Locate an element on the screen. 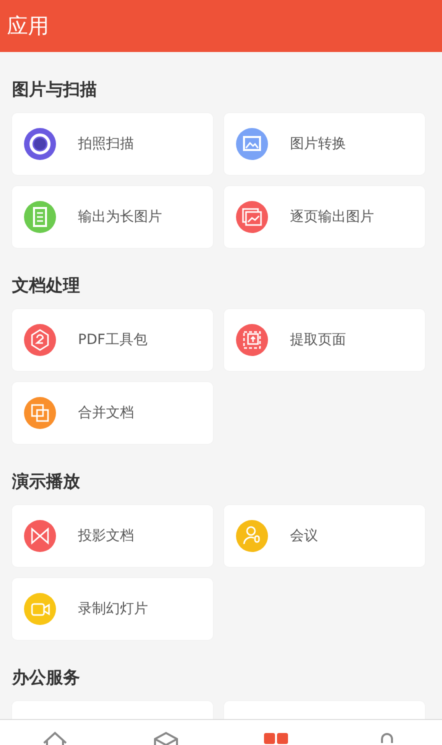  tool-label: 合并文档 is located at coordinates (106, 413).